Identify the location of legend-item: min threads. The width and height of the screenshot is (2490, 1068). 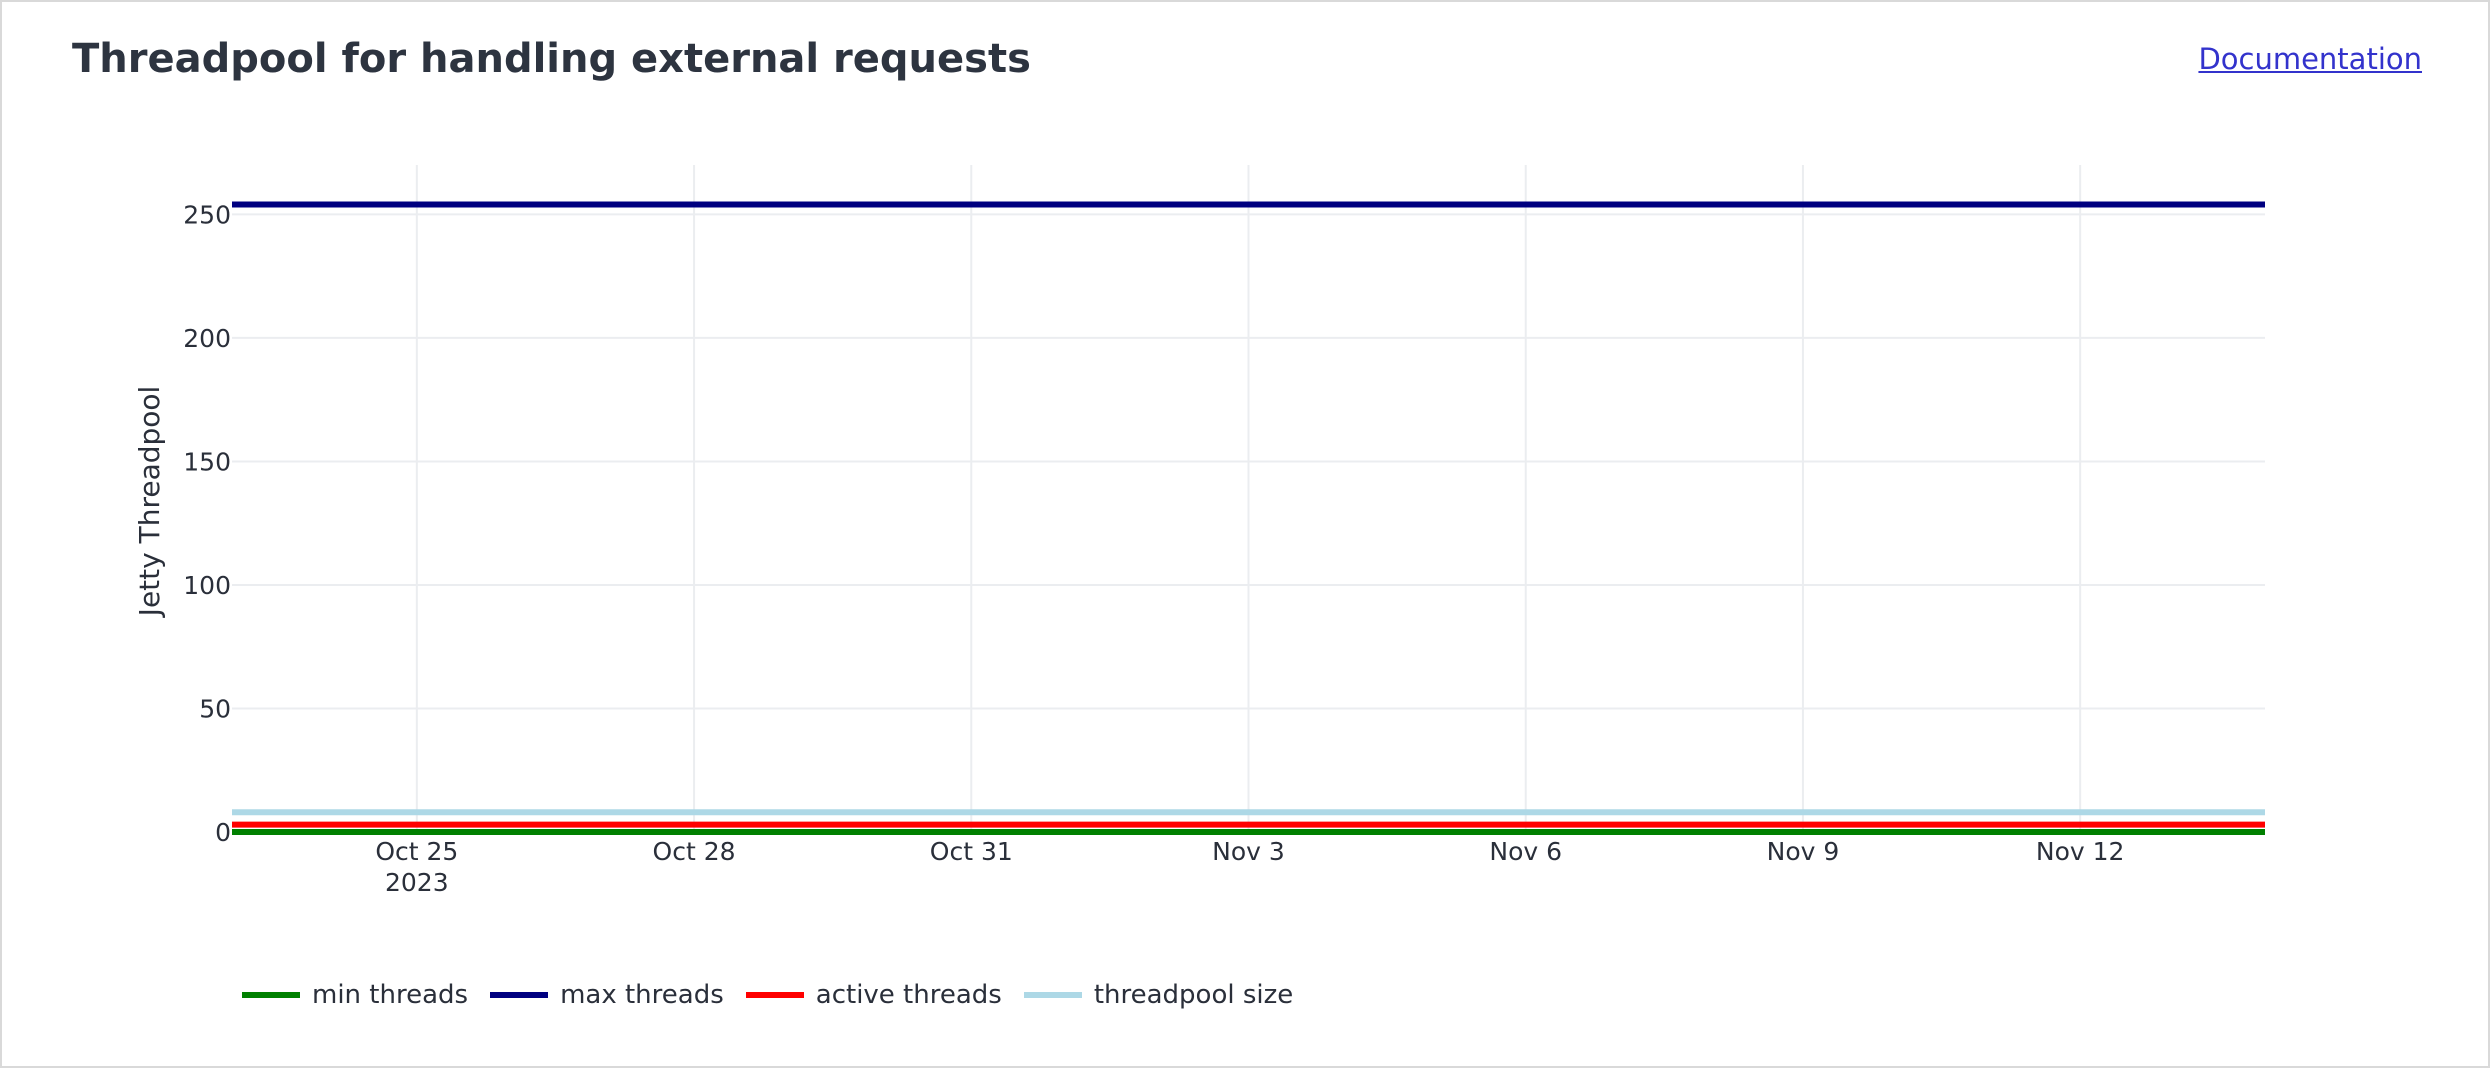
(355, 995).